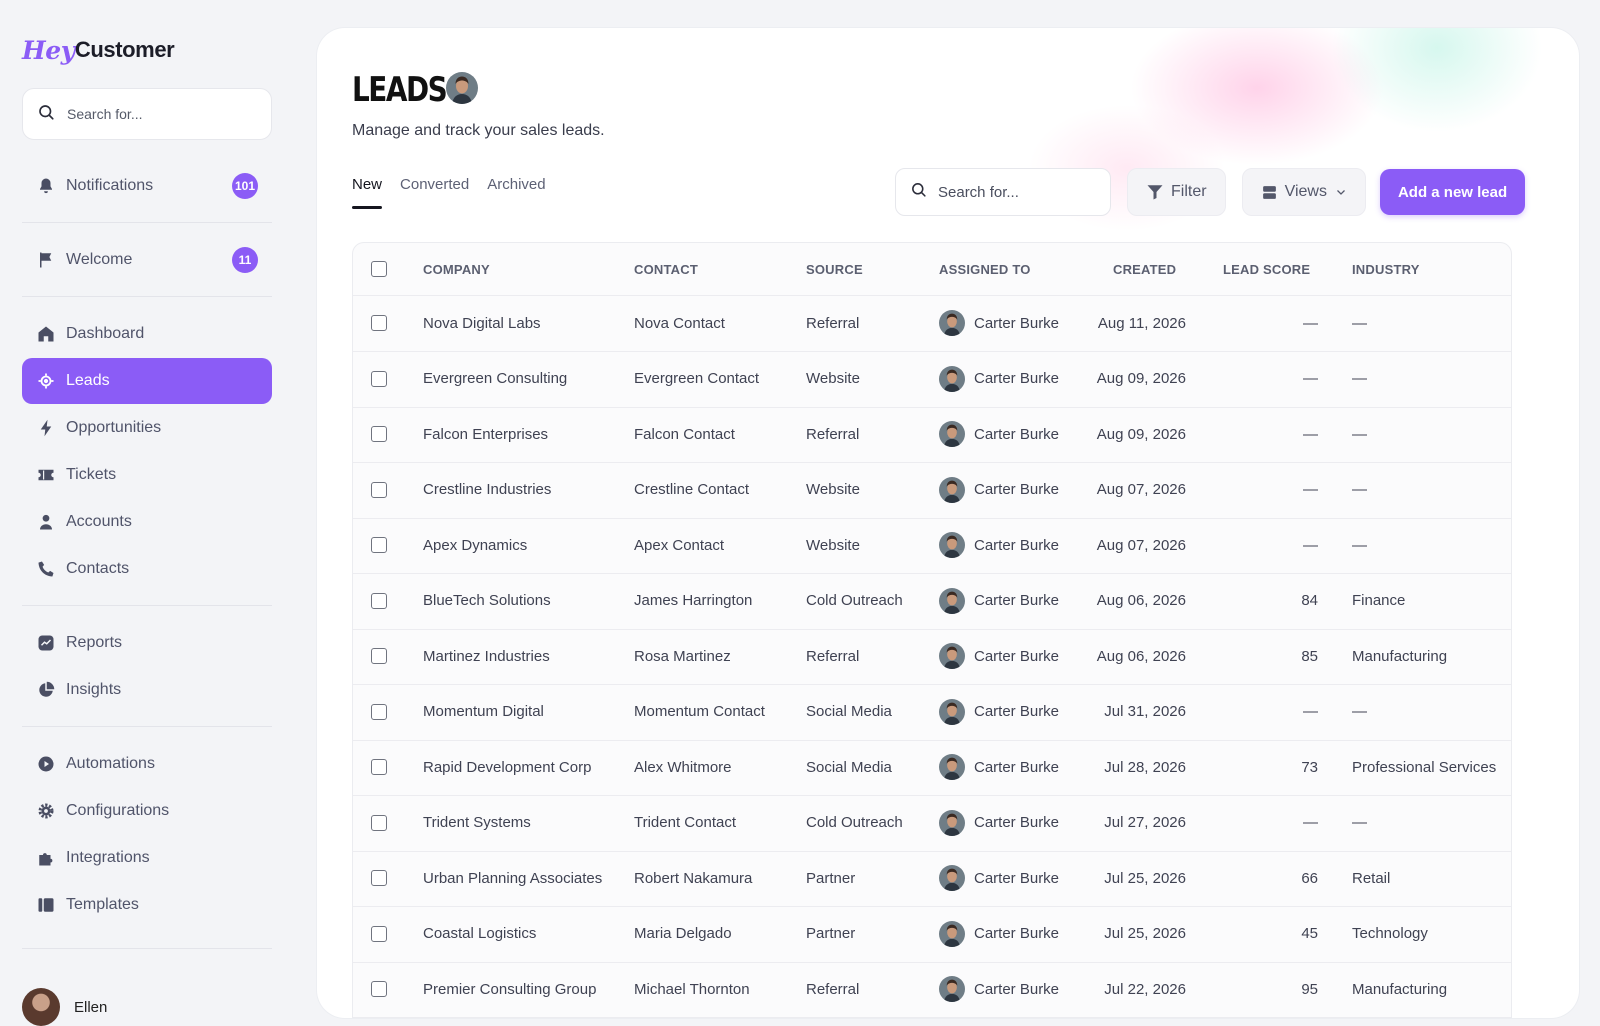 The image size is (1600, 1026). Describe the element at coordinates (512, 878) in the screenshot. I see `cell-company: Urban Planning Associates` at that location.